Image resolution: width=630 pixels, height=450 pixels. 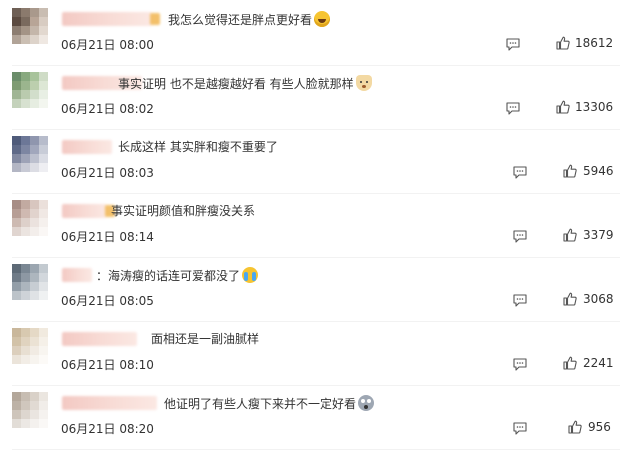 I want to click on like-count: 956, so click(x=599, y=427).